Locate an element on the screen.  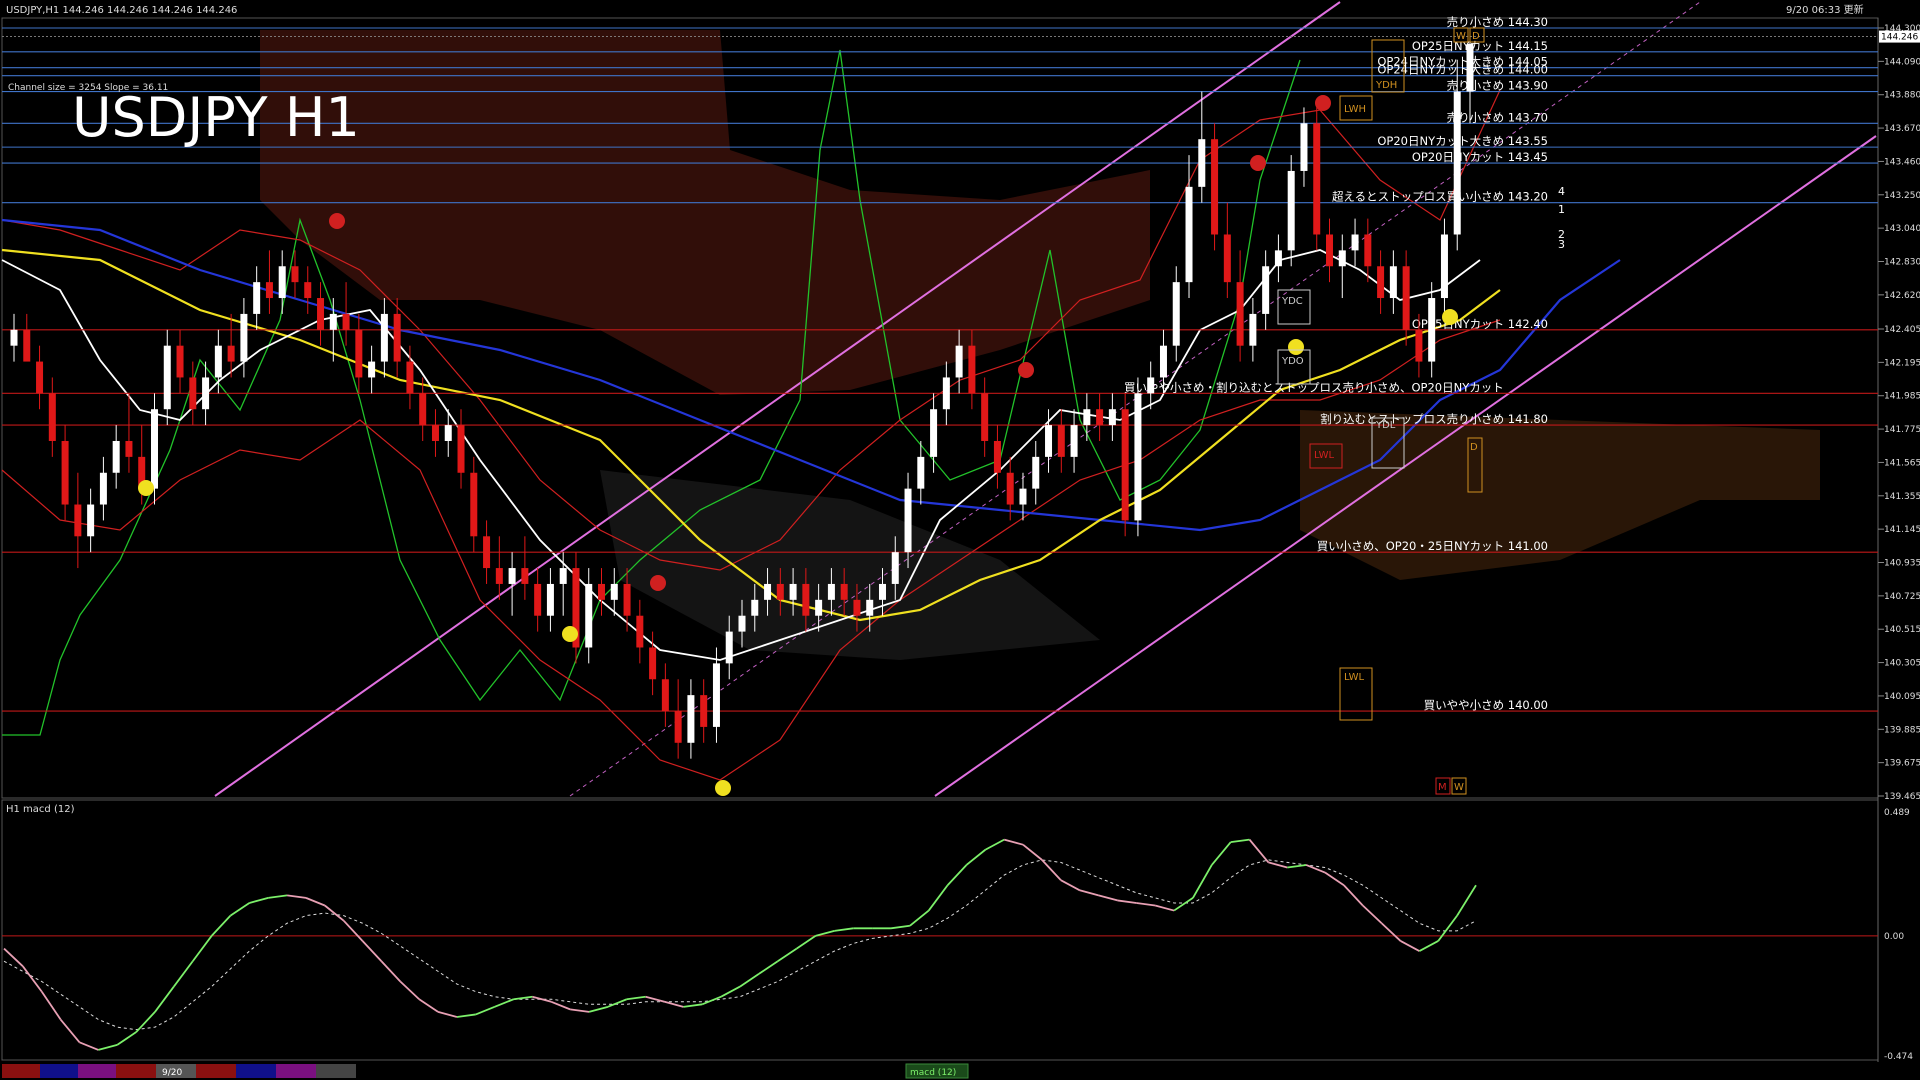
fan-label-4: 4 is located at coordinates (1561, 191).